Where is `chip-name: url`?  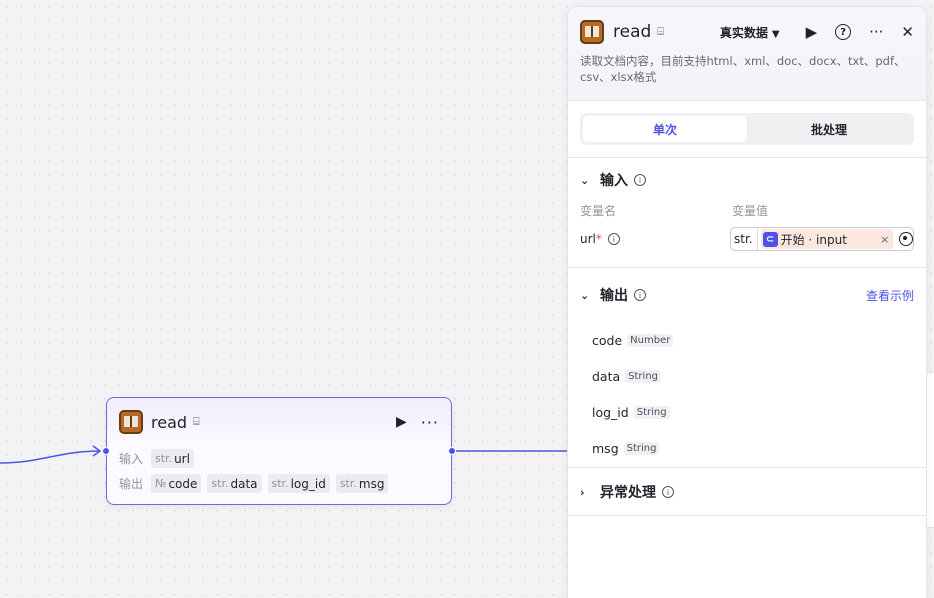
chip-name: url is located at coordinates (182, 458).